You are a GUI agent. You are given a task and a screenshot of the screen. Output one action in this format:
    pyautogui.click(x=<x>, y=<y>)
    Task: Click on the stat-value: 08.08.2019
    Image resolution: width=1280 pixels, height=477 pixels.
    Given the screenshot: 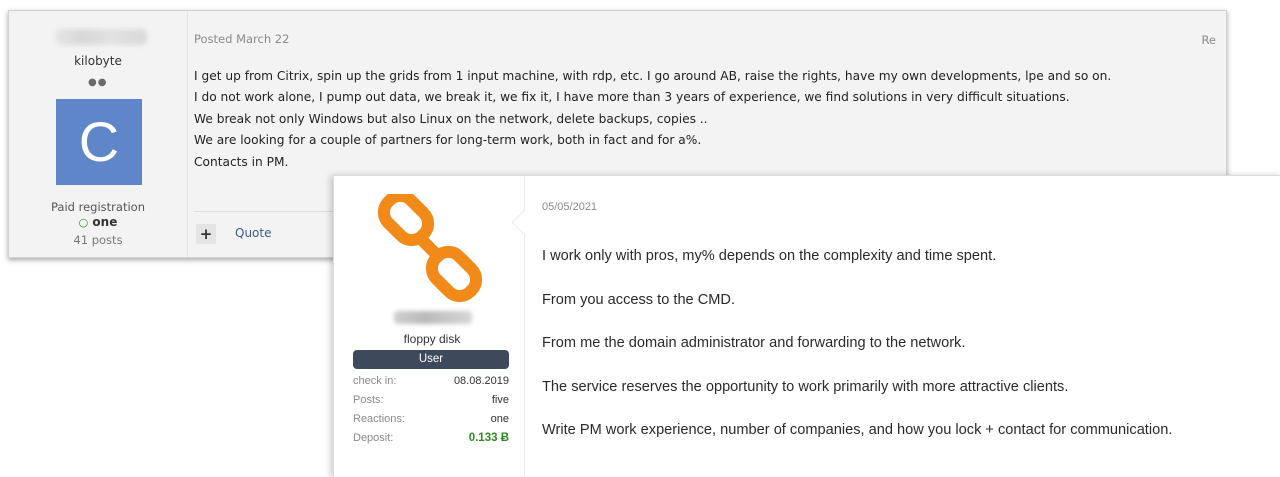 What is the action you would take?
    pyautogui.click(x=481, y=381)
    